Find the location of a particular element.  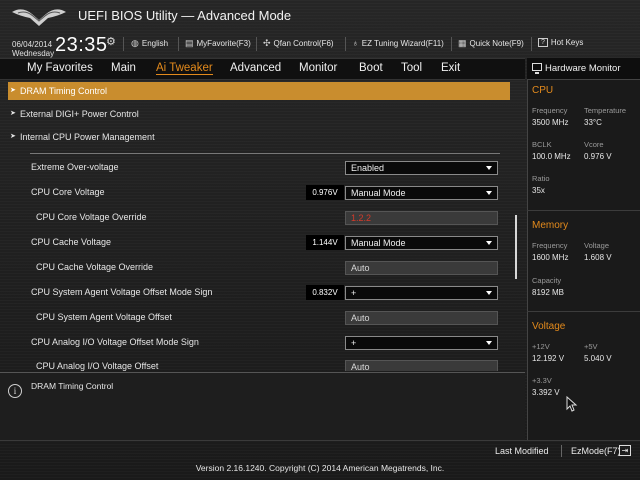

clipped-row: CPU Analog I/O Voltage Offset Auto is located at coordinates (262, 364).